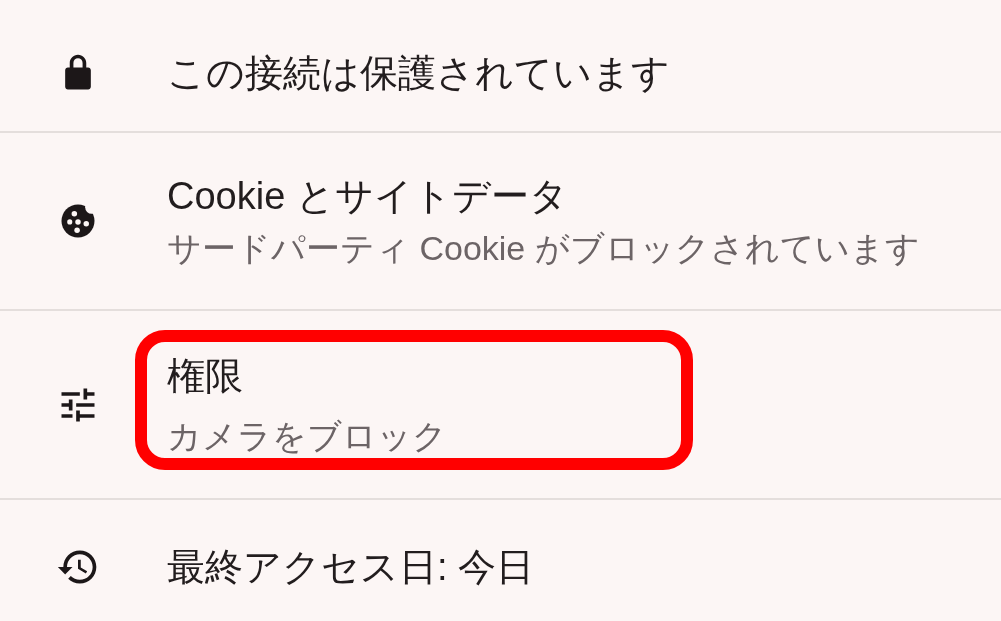 The width and height of the screenshot is (1001, 621). I want to click on item-title: 最終アクセス日: 今日, so click(351, 567).